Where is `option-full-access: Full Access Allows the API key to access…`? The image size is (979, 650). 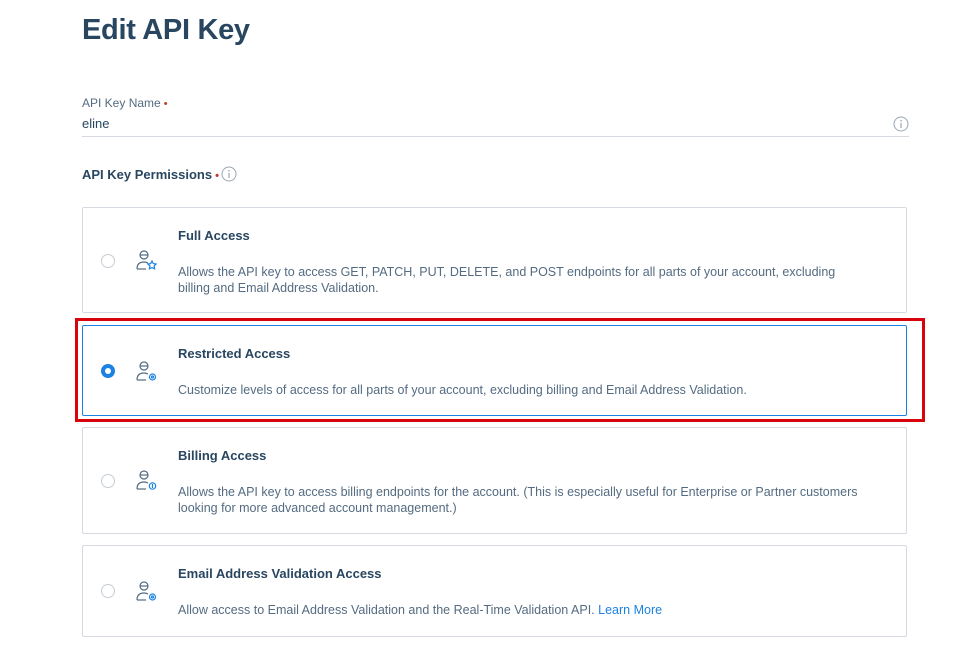 option-full-access: Full Access Allows the API key to access… is located at coordinates (494, 260).